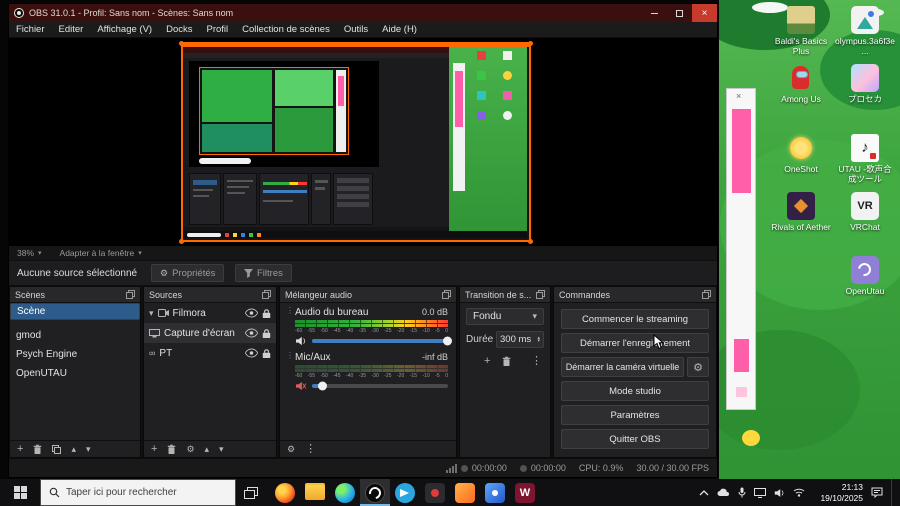 This screenshot has height=506, width=900. I want to click on show-desktop-button, so click(893, 492).